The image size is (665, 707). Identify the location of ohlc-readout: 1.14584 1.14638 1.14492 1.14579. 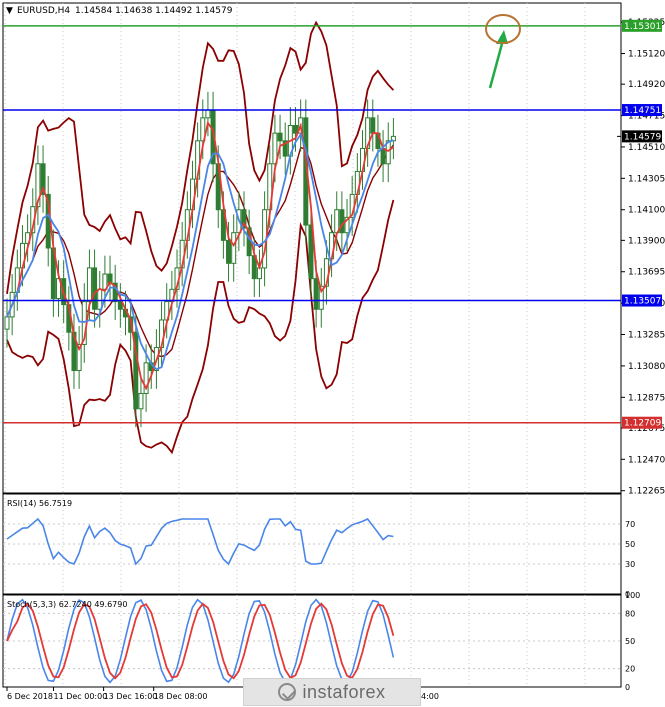
(154, 11).